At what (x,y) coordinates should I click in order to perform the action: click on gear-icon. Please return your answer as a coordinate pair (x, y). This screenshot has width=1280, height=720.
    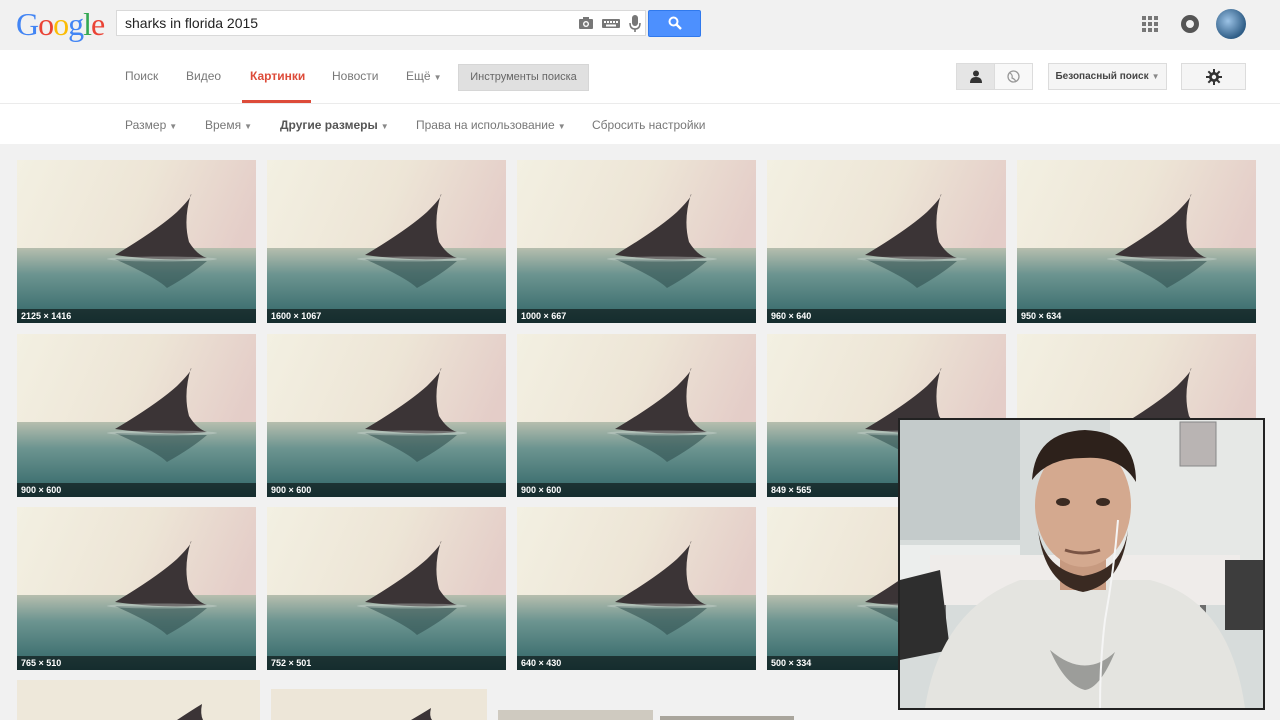
    Looking at the image, I should click on (1214, 79).